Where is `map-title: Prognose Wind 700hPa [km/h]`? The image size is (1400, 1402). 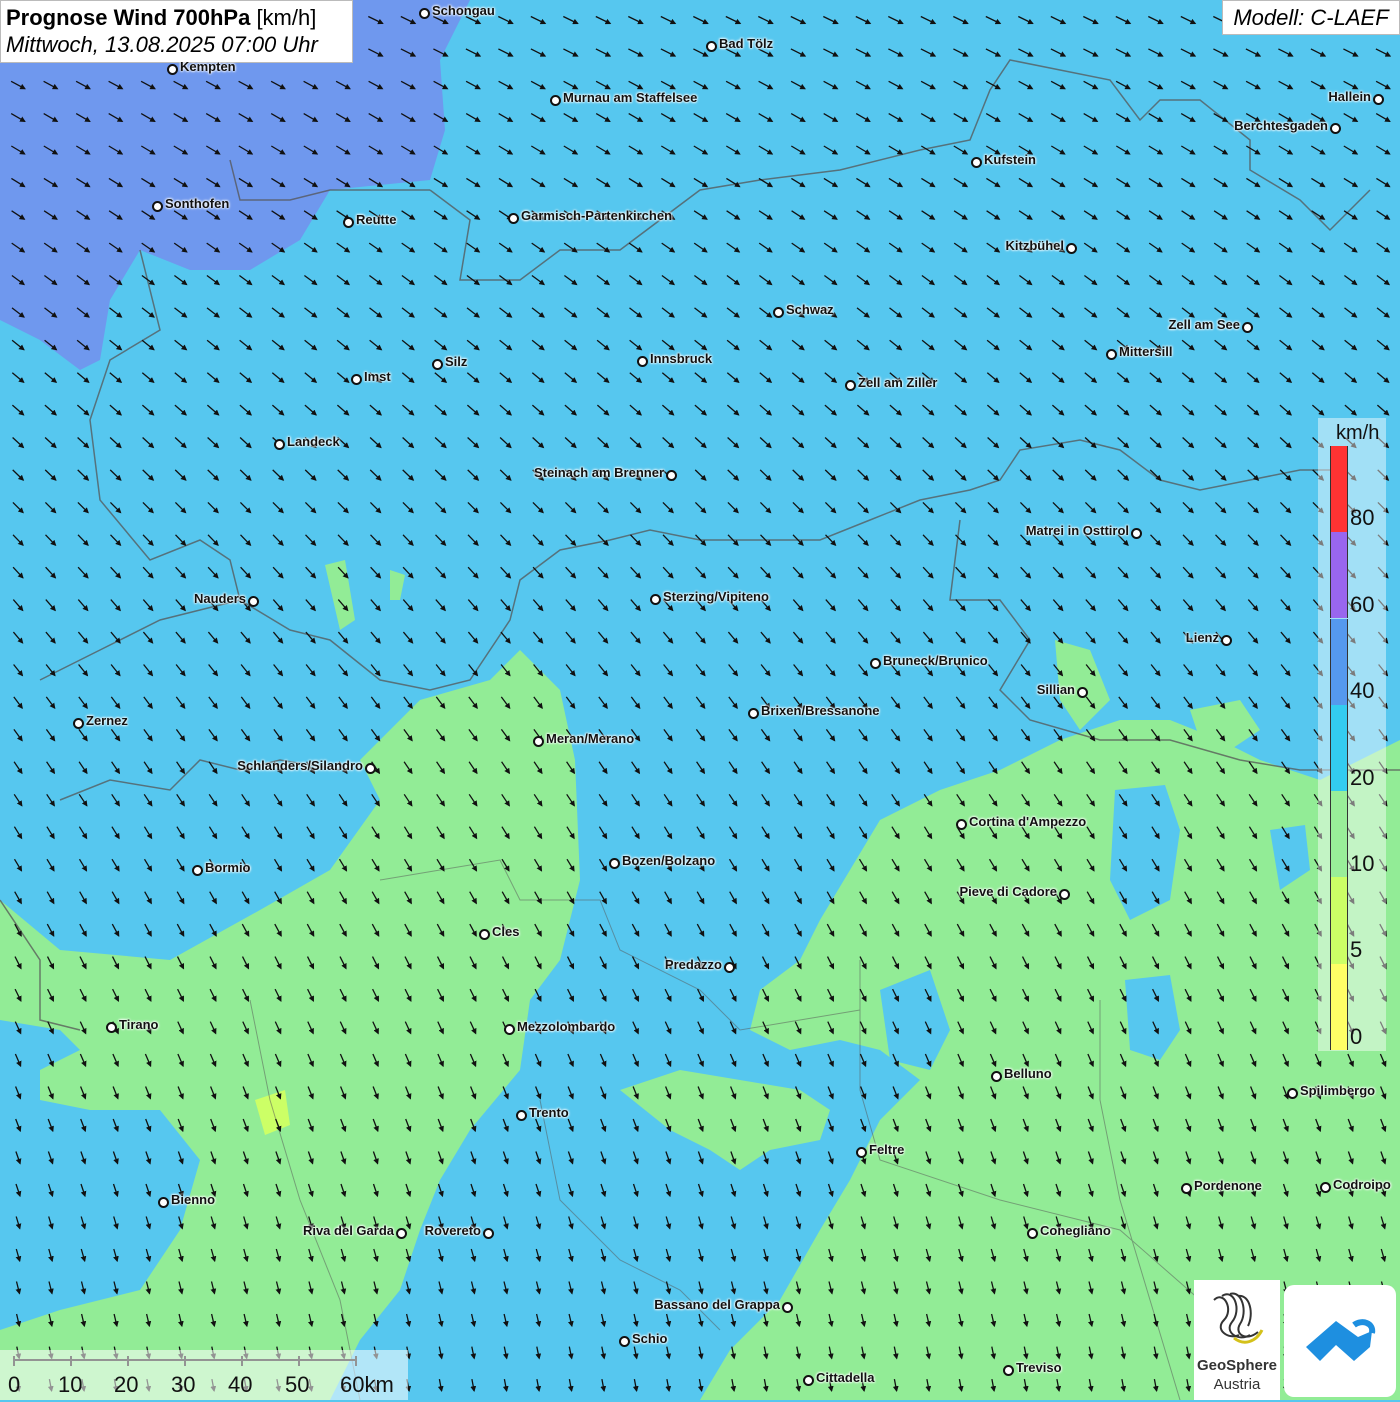
map-title: Prognose Wind 700hPa [km/h] is located at coordinates (176, 18).